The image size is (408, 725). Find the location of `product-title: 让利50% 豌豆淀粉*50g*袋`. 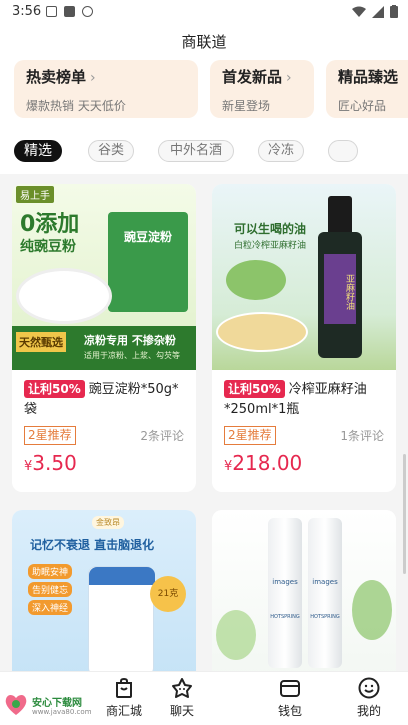

product-title: 让利50% 豌豆淀粉*50g*袋 is located at coordinates (104, 400).